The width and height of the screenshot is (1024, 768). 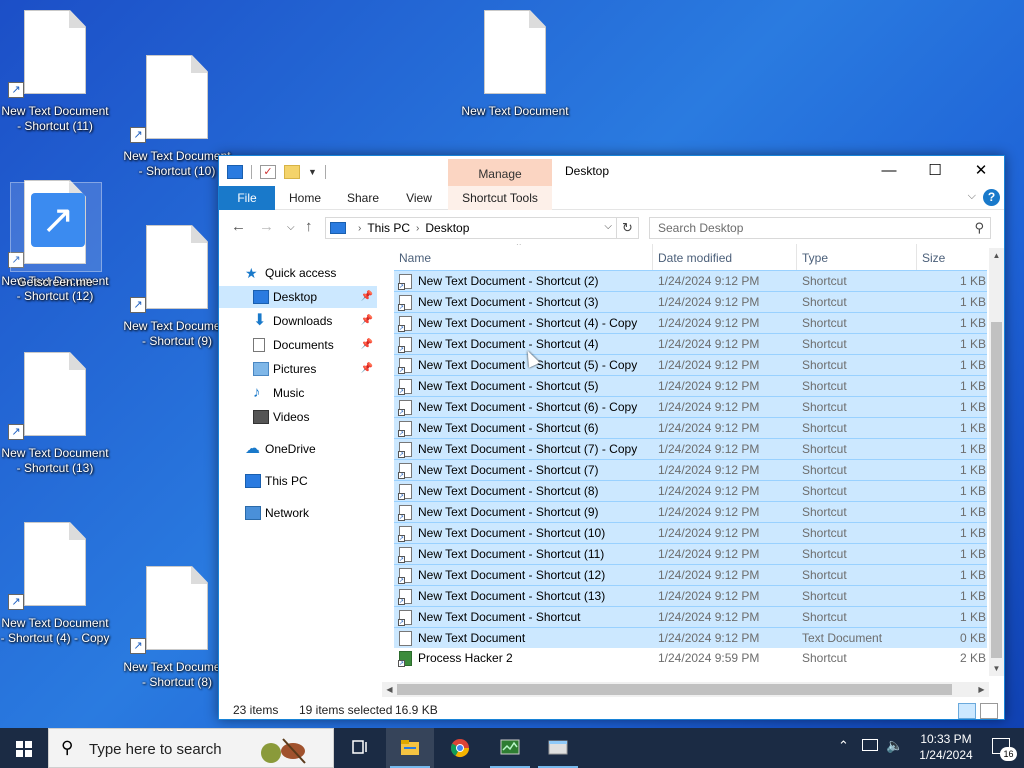 I want to click on tab-view: View, so click(x=419, y=198).